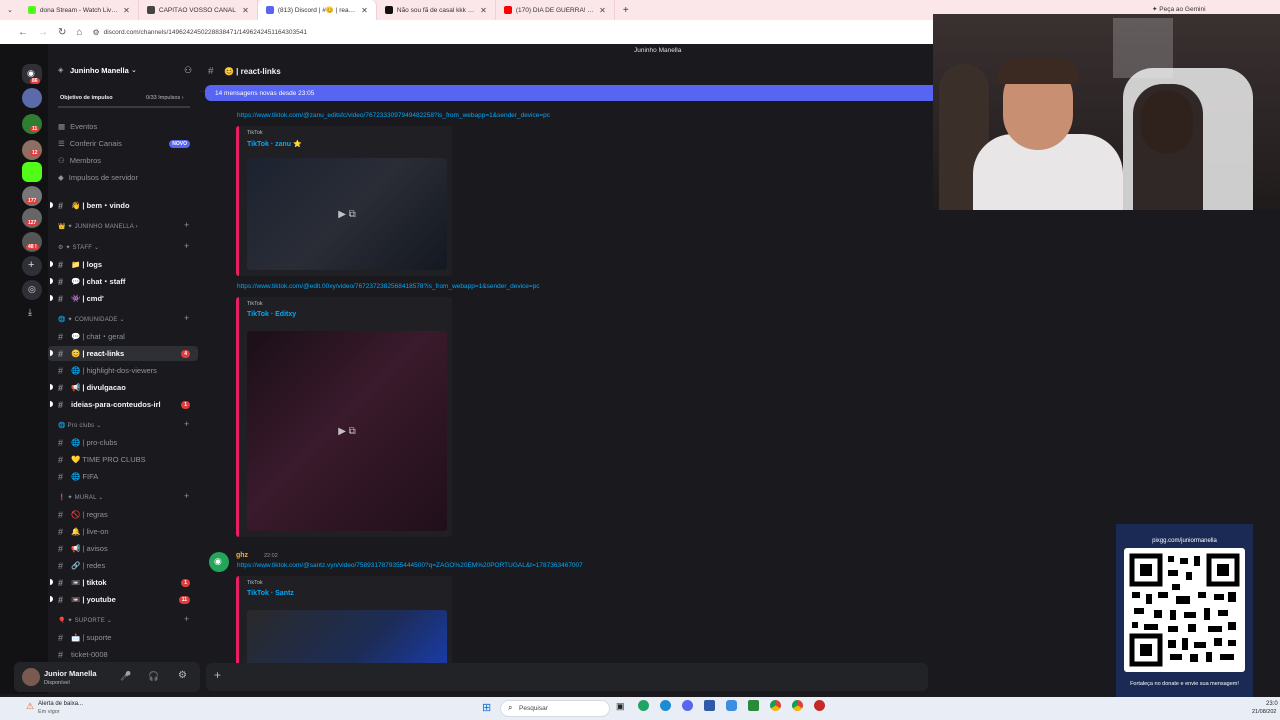 The width and height of the screenshot is (1280, 720). What do you see at coordinates (123, 459) in the screenshot?
I see `channel-item: # 💛 TIME PRO CLUBS` at bounding box center [123, 459].